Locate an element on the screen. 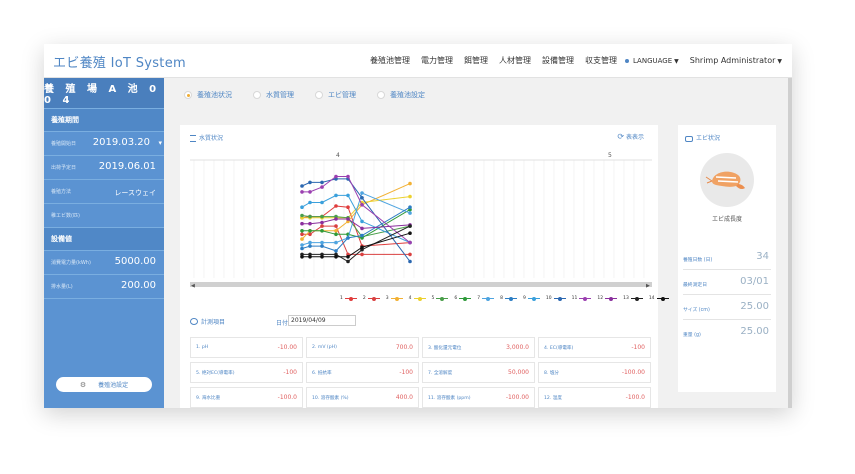 Image resolution: width=855 pixels, height=474 pixels. tab-pond-settings: 養殖池設定 is located at coordinates (401, 95).